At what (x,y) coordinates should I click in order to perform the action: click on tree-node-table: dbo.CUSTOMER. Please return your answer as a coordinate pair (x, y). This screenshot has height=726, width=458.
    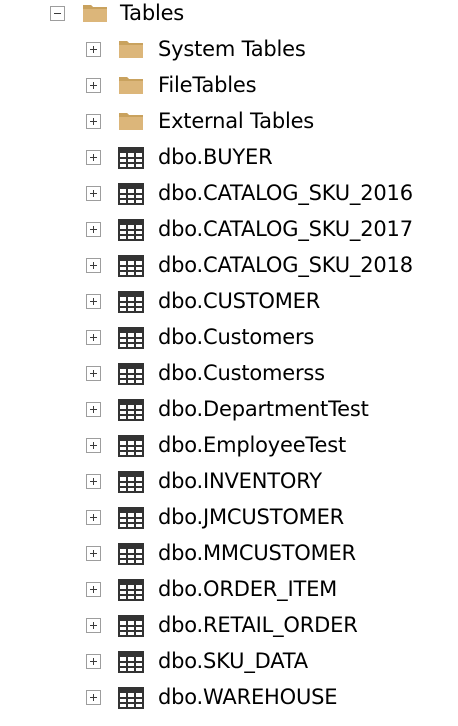
    Looking at the image, I should click on (229, 302).